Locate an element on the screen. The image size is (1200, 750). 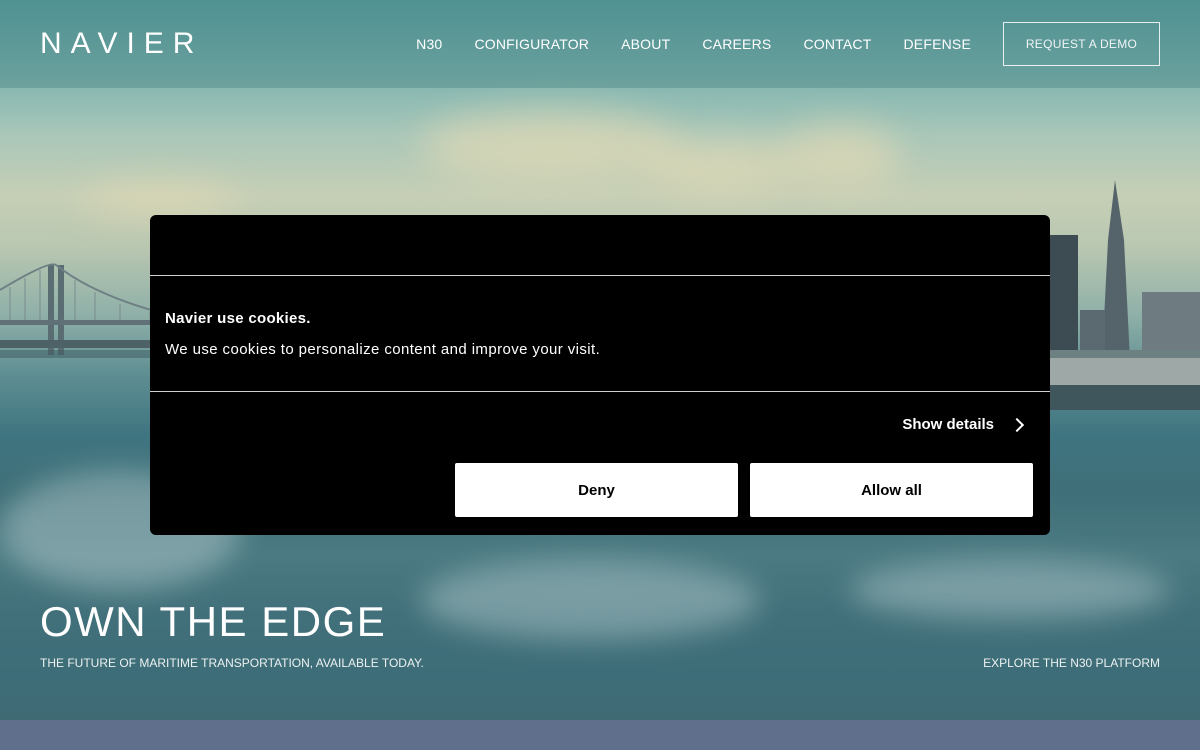
explore-n30-link: EXPLORE THE N30 PLATFORM is located at coordinates (1071, 663).